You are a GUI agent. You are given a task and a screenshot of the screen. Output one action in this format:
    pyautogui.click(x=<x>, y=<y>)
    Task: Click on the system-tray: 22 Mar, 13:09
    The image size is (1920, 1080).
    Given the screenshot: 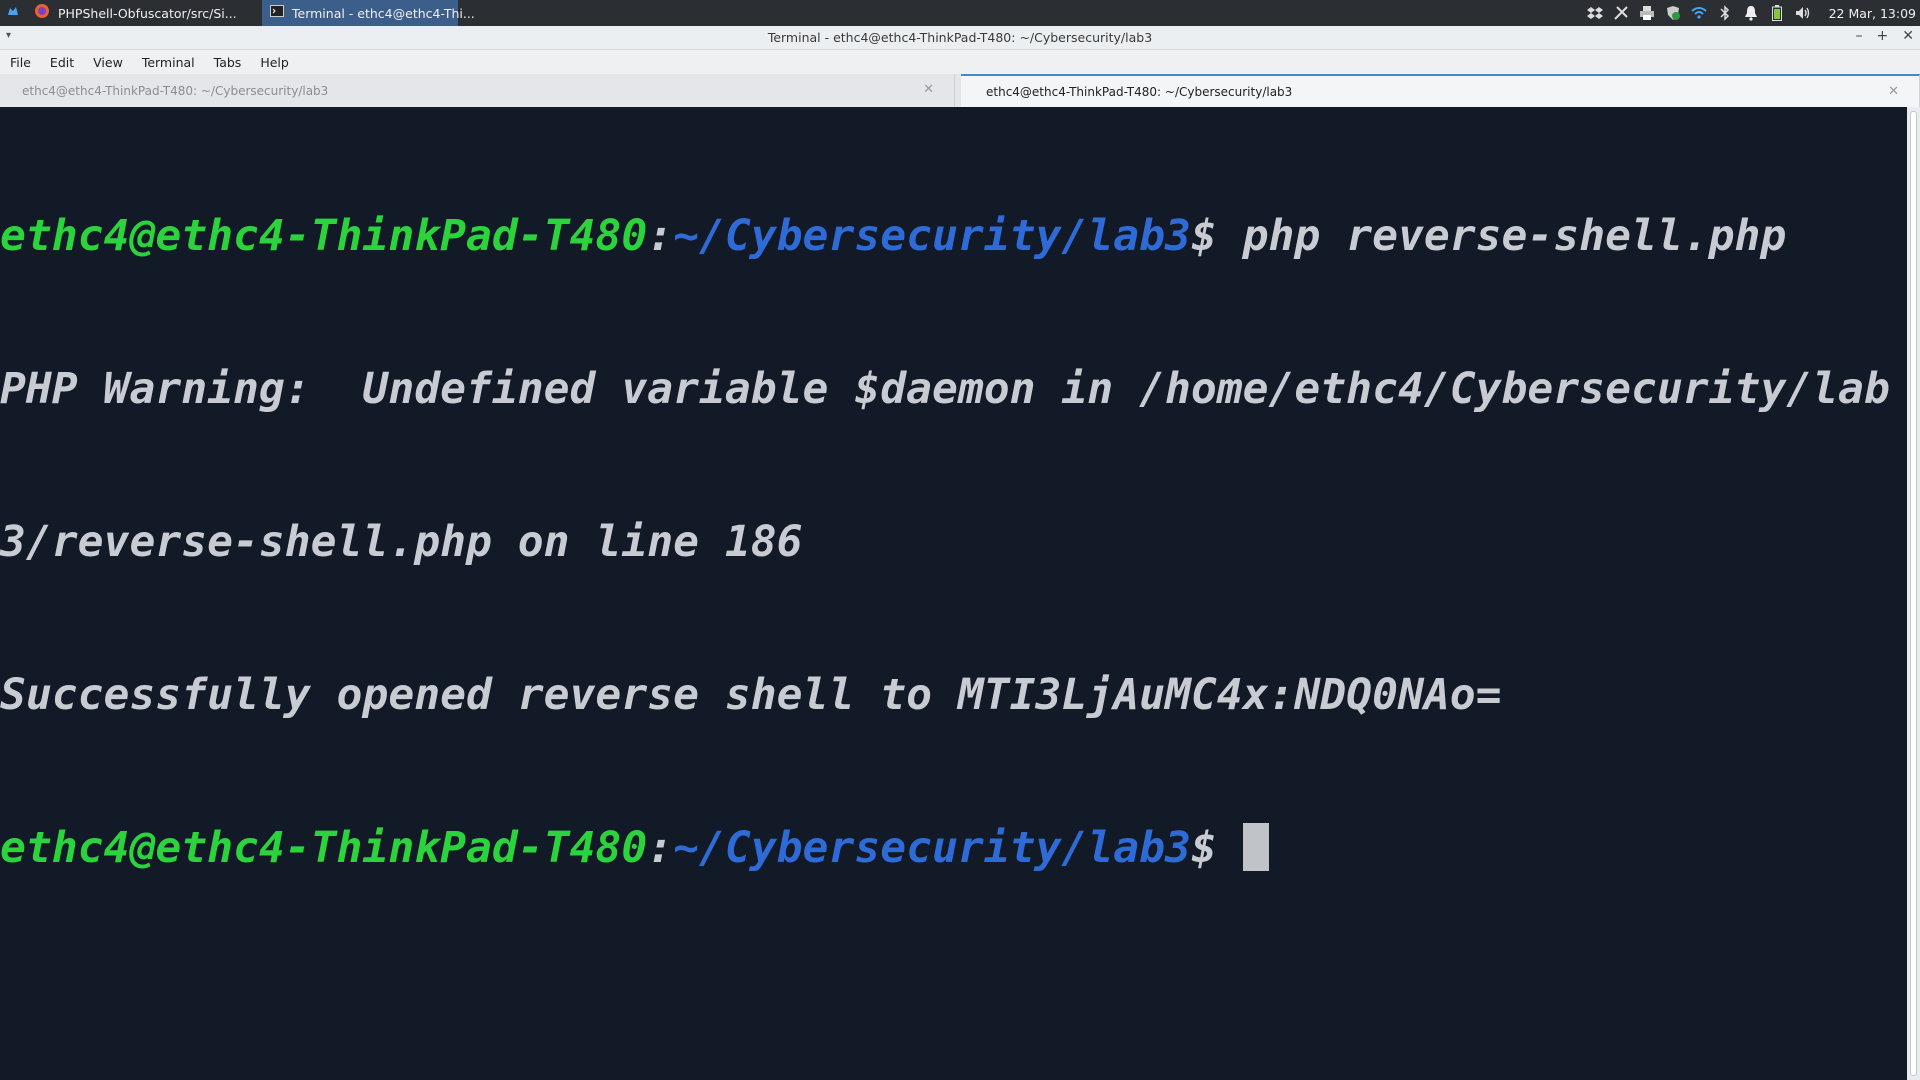 What is the action you would take?
    pyautogui.click(x=1753, y=13)
    